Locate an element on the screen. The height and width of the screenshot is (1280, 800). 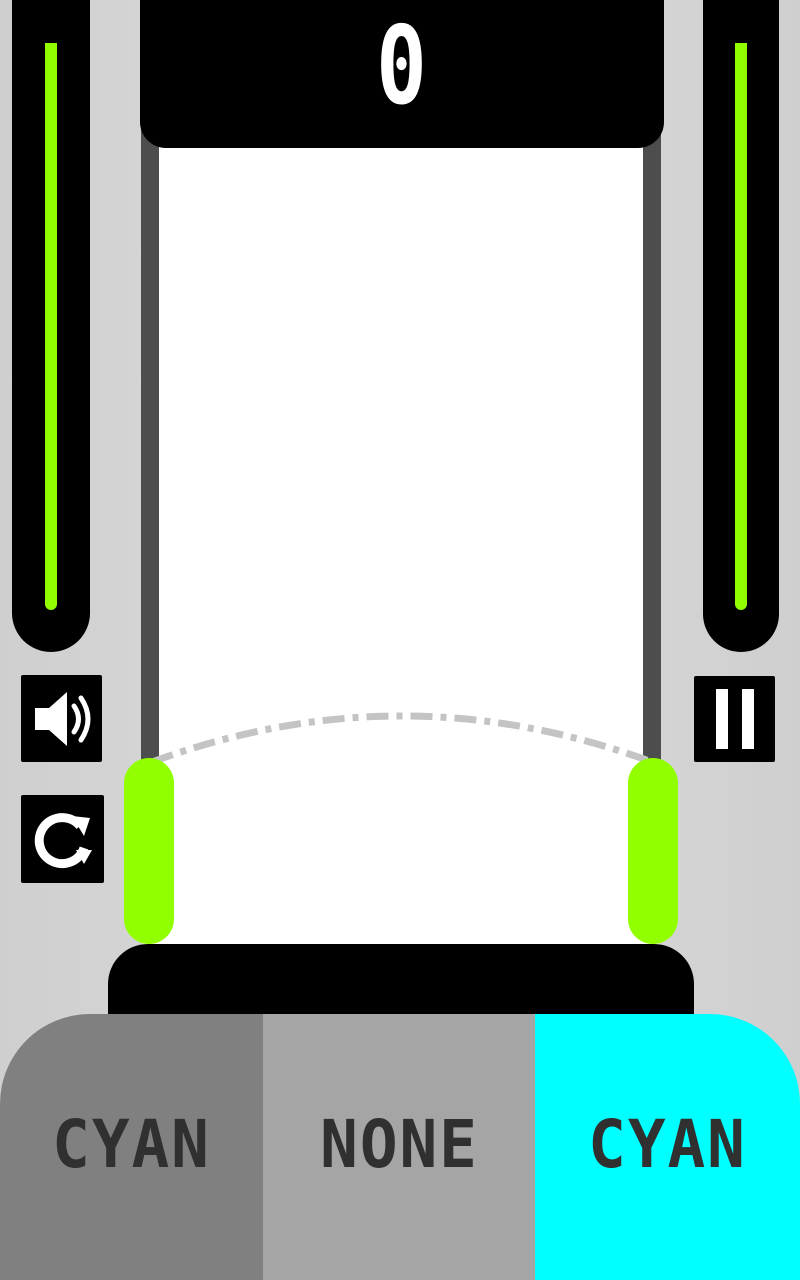
left-meter-fill is located at coordinates (51, 326).